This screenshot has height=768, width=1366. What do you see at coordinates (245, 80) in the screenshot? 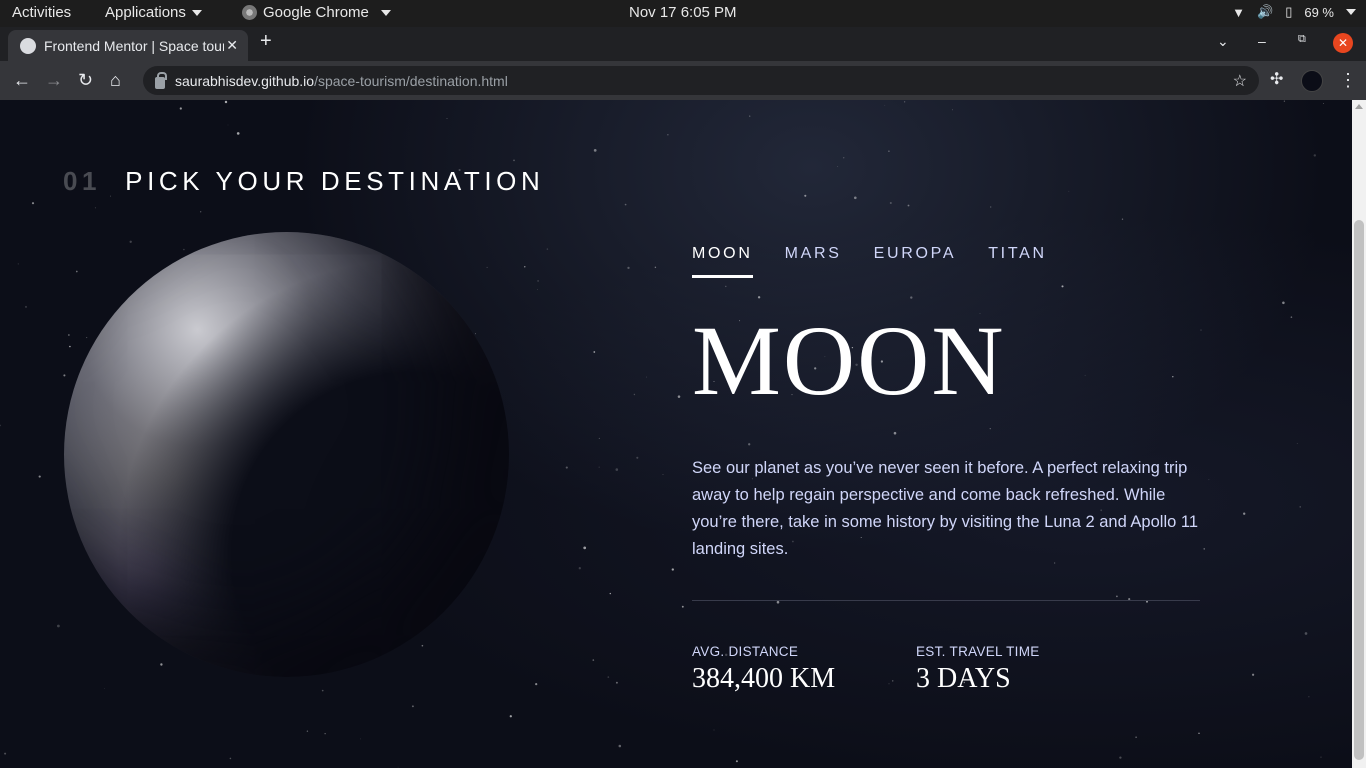
I see `url-host: saurabhisdev.github.io` at bounding box center [245, 80].